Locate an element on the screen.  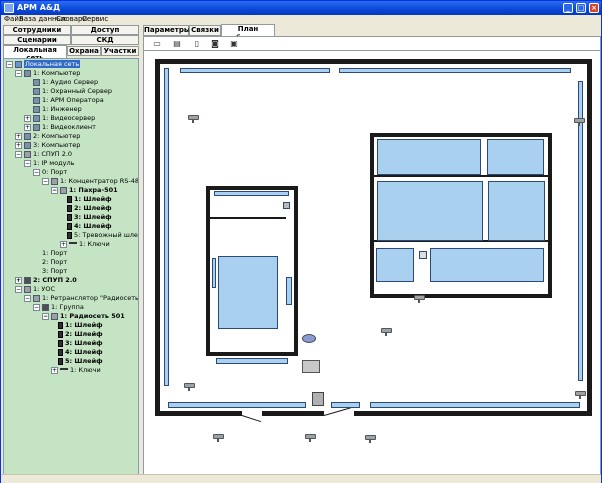
outer-wall-top is located at coordinates (373, 61).